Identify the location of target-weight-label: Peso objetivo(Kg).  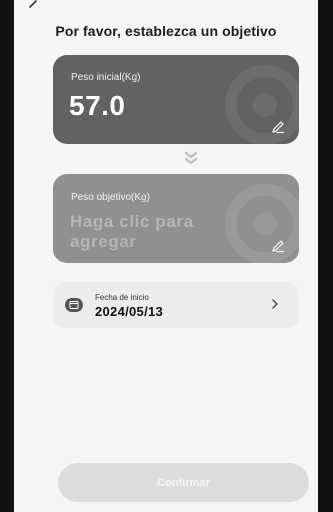
(110, 197).